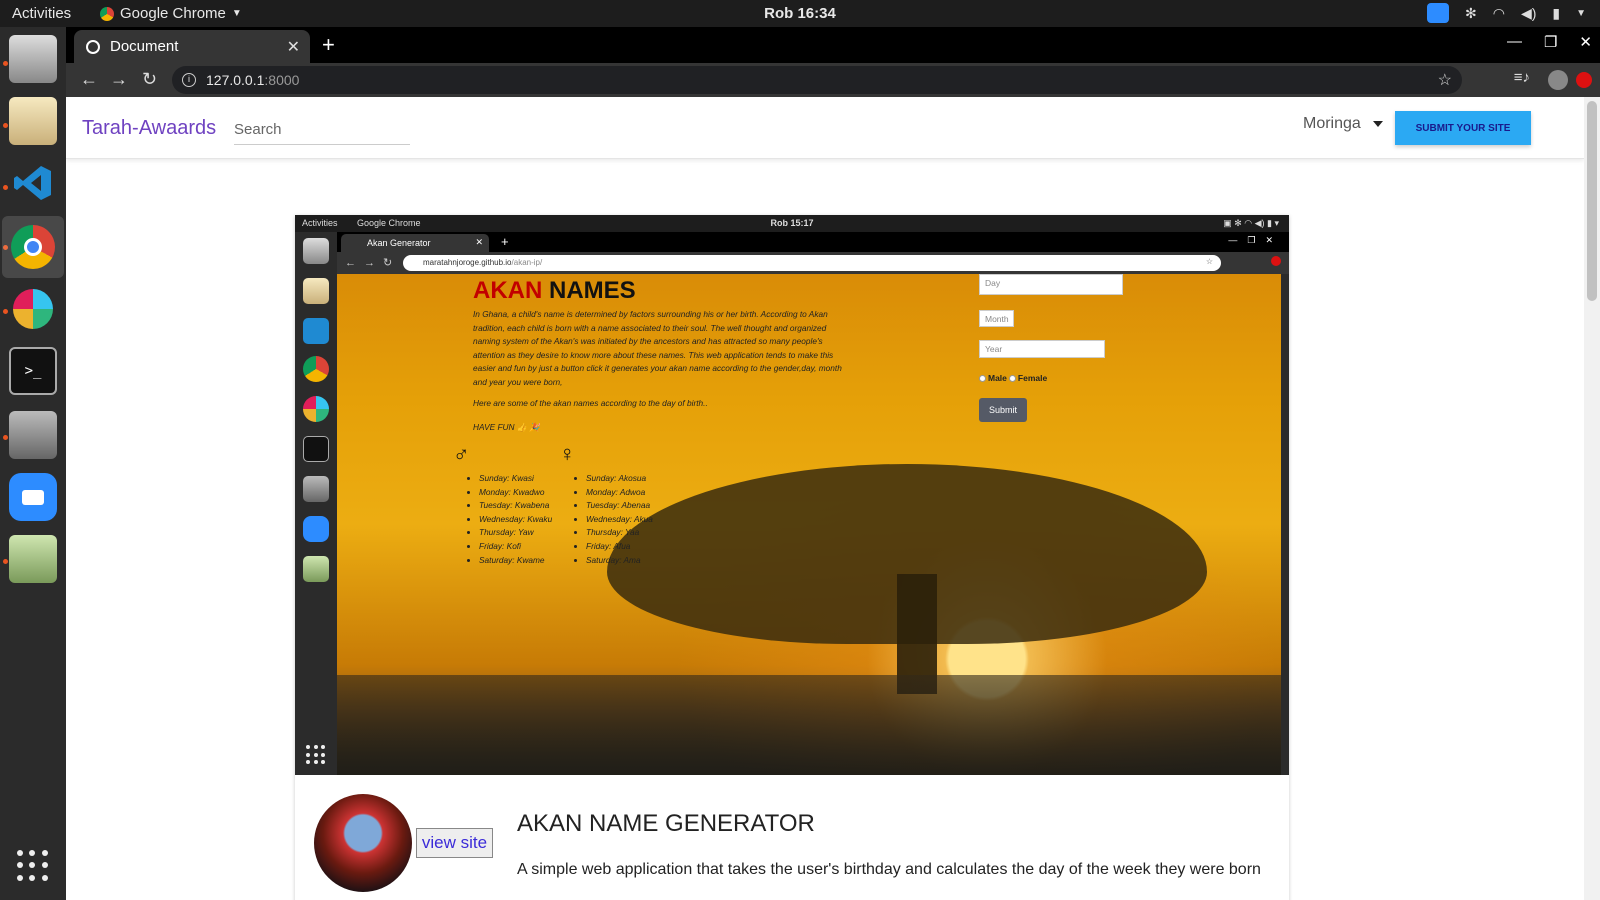 This screenshot has height=900, width=1600. Describe the element at coordinates (467, 262) in the screenshot. I see `screenshot-url-host: maratahnjoroge.github.io` at that location.